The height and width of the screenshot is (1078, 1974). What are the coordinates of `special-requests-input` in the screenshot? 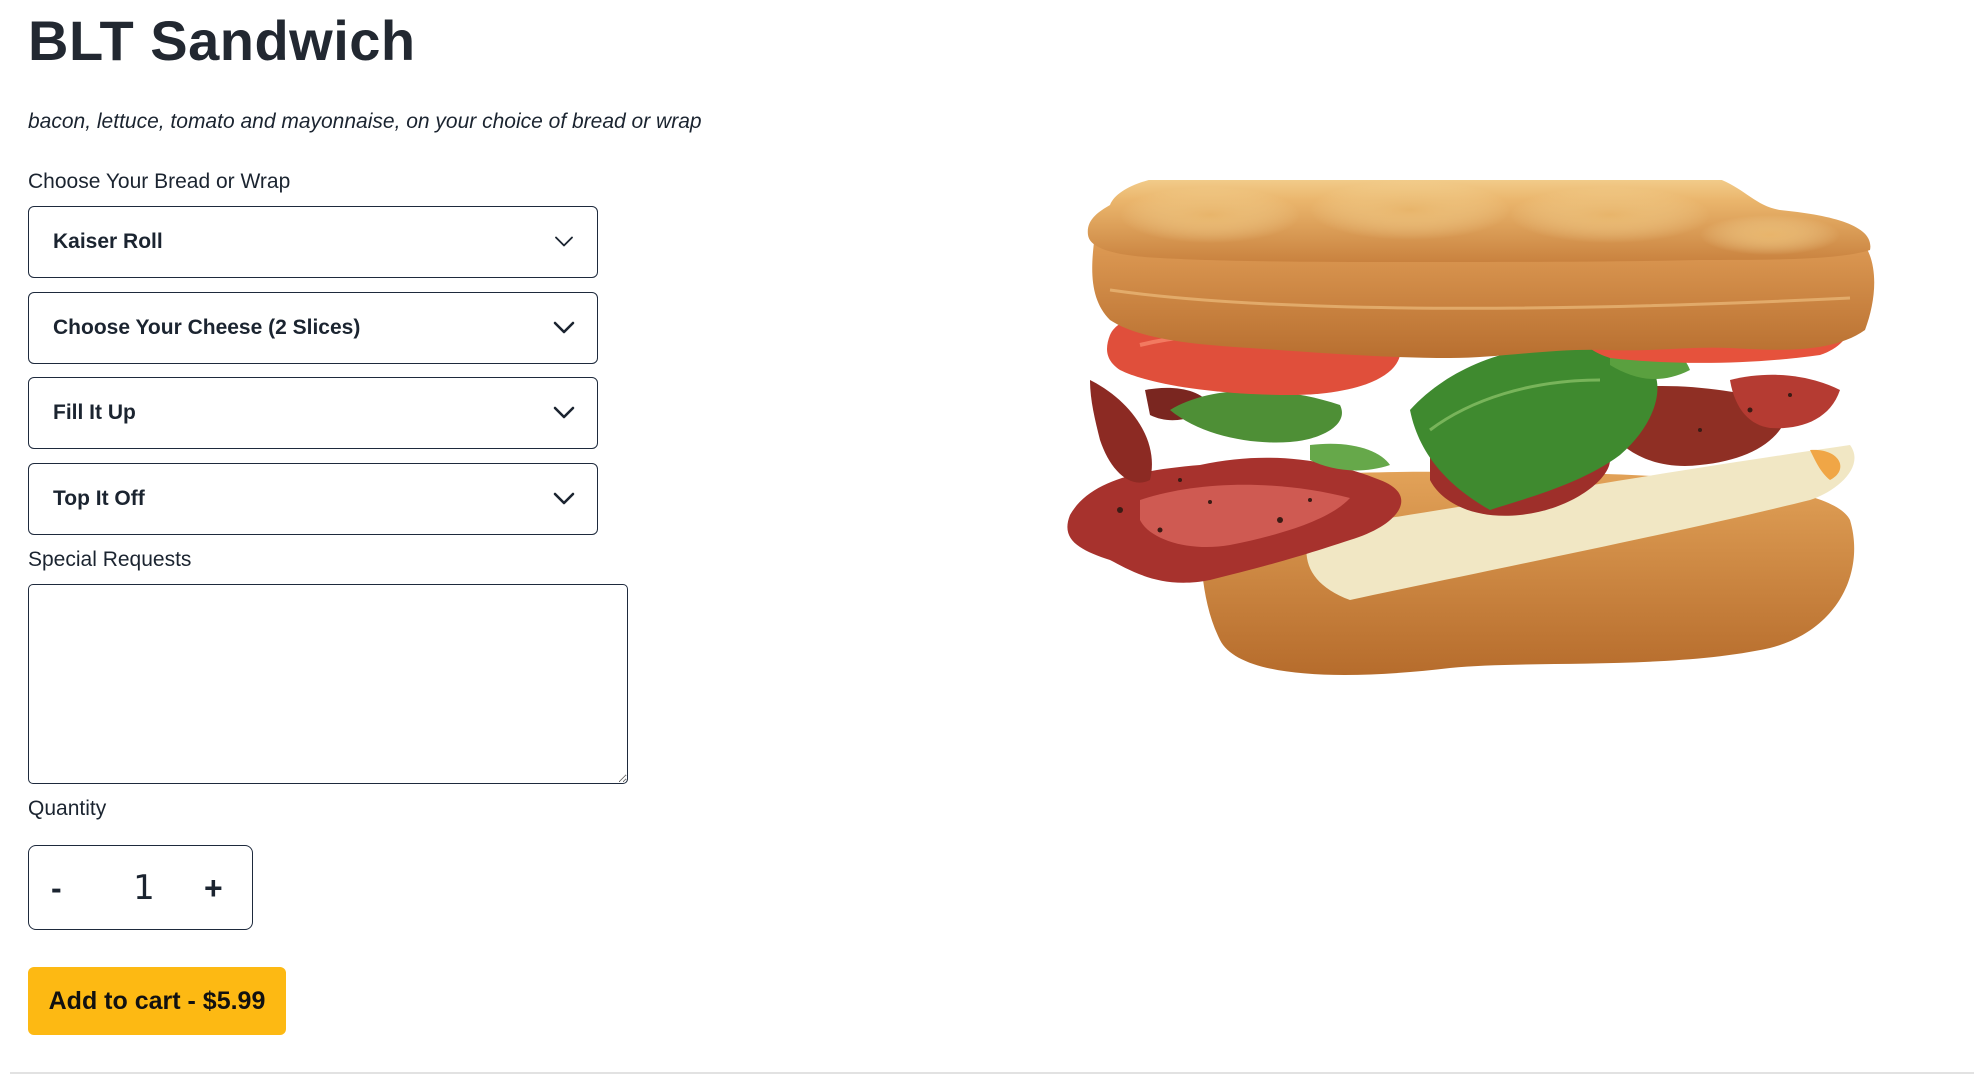 It's located at (328, 684).